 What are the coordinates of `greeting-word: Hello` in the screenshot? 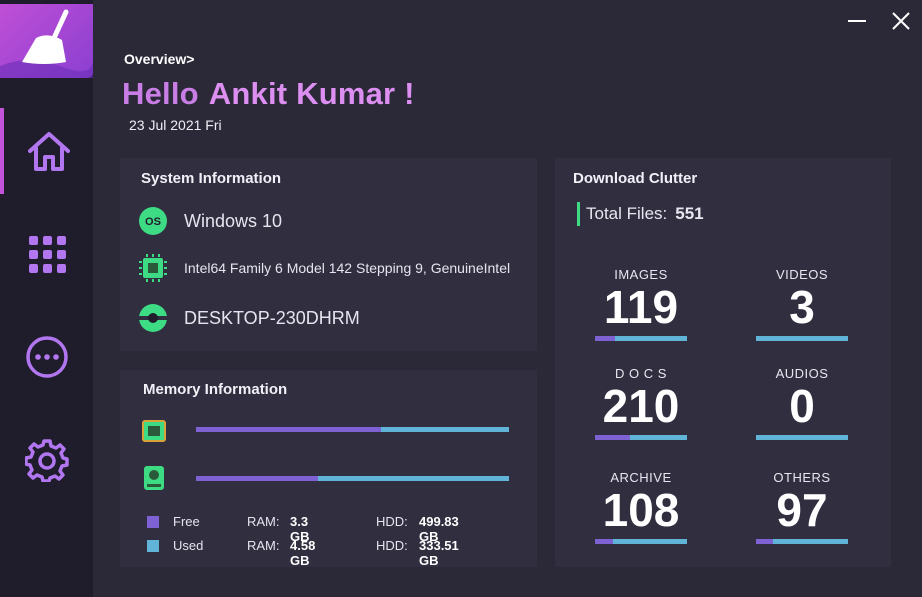 It's located at (160, 93).